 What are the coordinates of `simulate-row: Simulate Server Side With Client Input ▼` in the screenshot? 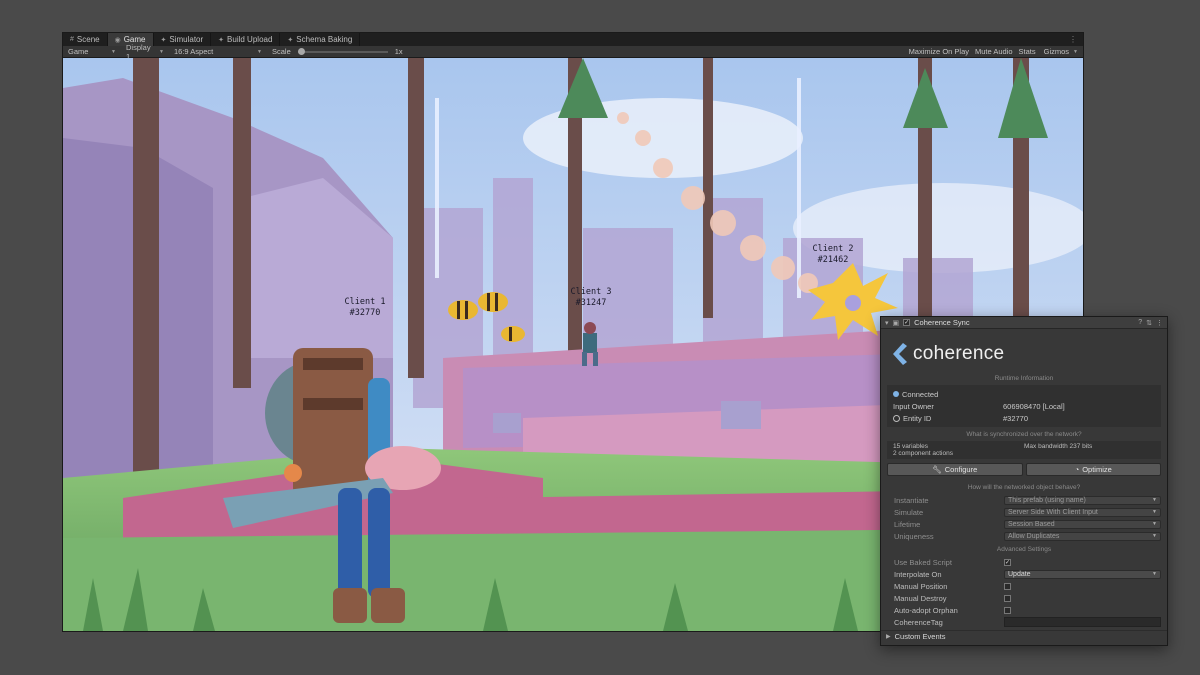 It's located at (1024, 512).